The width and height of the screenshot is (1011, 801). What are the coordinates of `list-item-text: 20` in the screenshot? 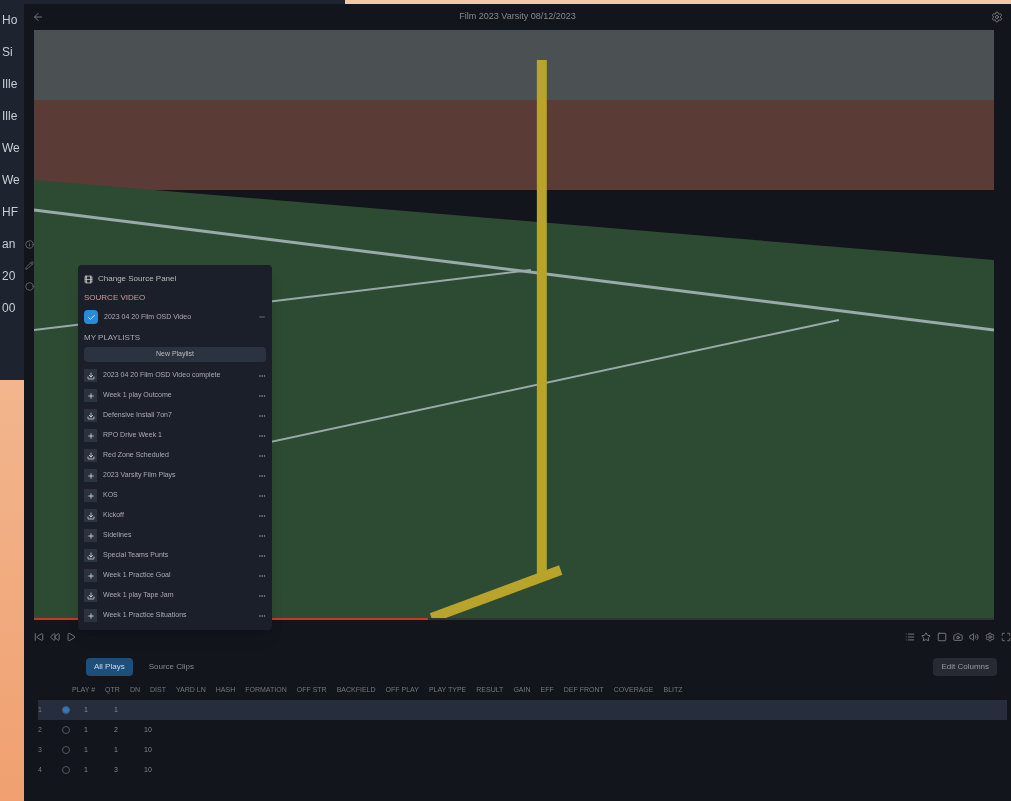 It's located at (9, 276).